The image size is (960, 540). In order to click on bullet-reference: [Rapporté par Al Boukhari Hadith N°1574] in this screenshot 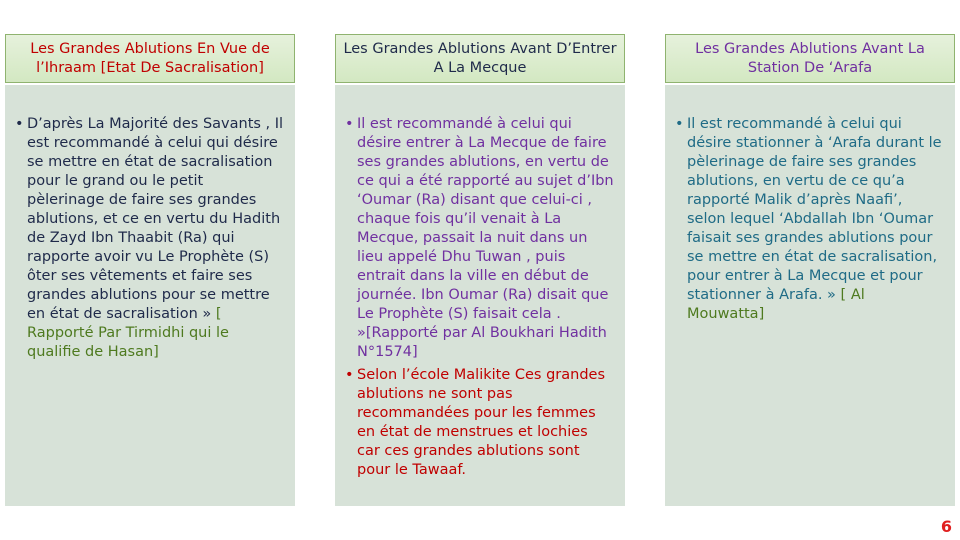, I will do `click(482, 342)`.